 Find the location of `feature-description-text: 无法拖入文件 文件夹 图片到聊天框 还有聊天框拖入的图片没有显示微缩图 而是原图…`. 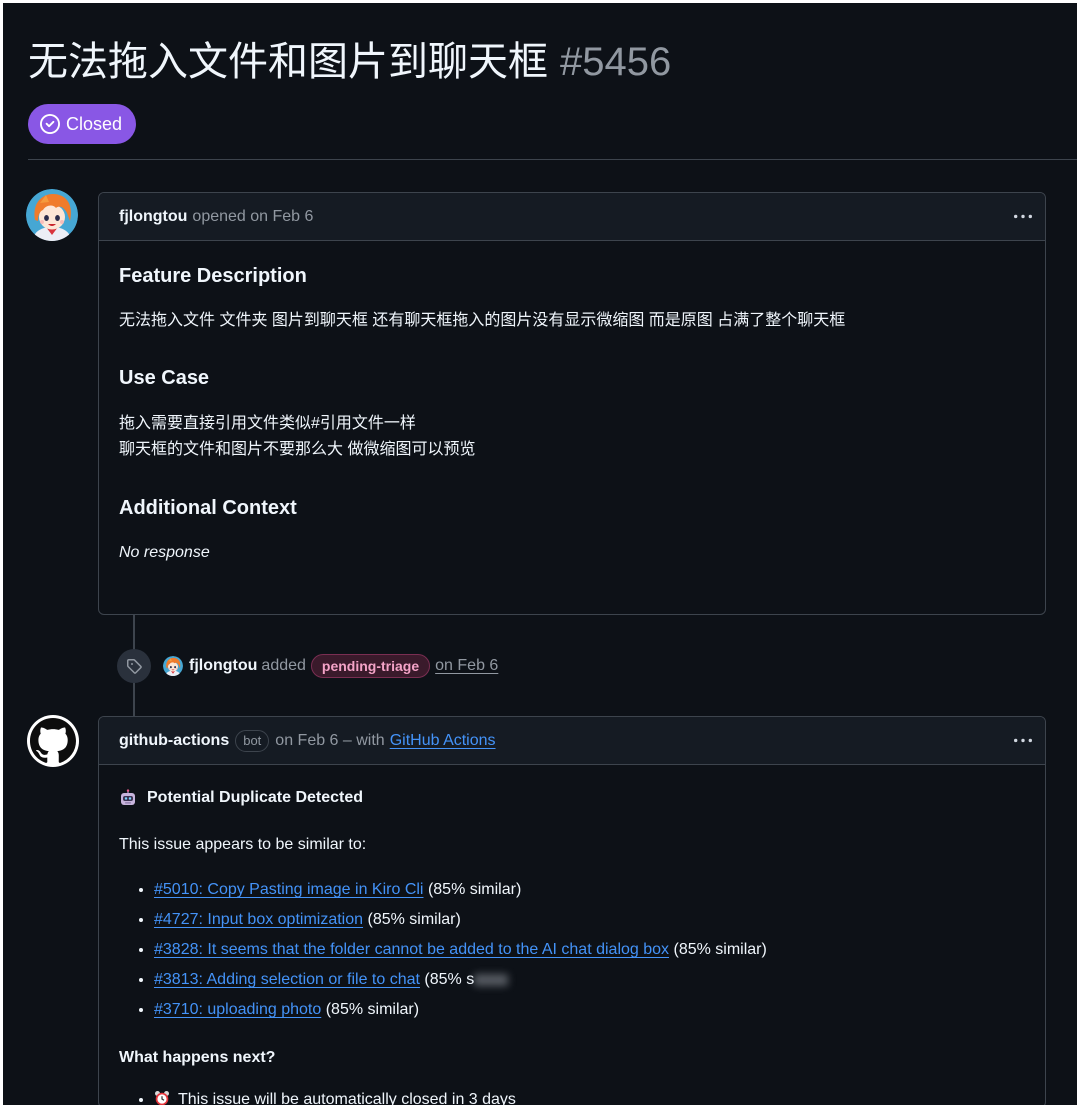

feature-description-text: 无法拖入文件 文件夹 图片到聊天框 还有聊天框拖入的图片没有显示微缩图 而是原图… is located at coordinates (572, 321).